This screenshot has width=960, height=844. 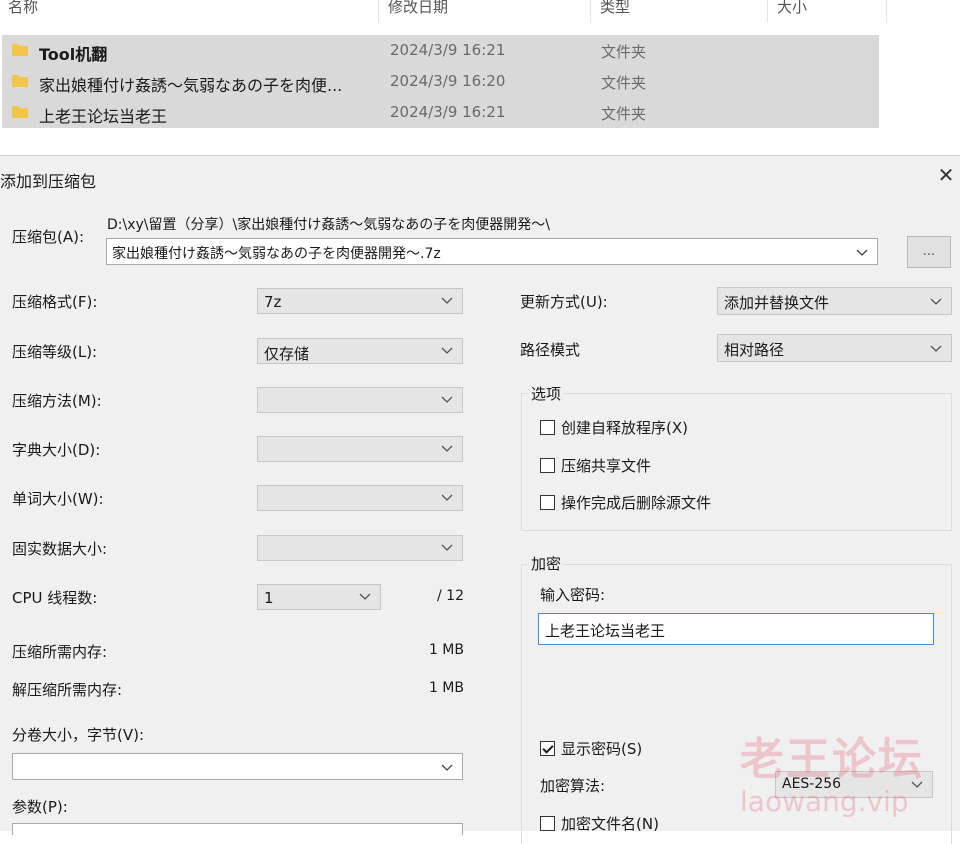 What do you see at coordinates (546, 393) in the screenshot?
I see `options-title: 选项` at bounding box center [546, 393].